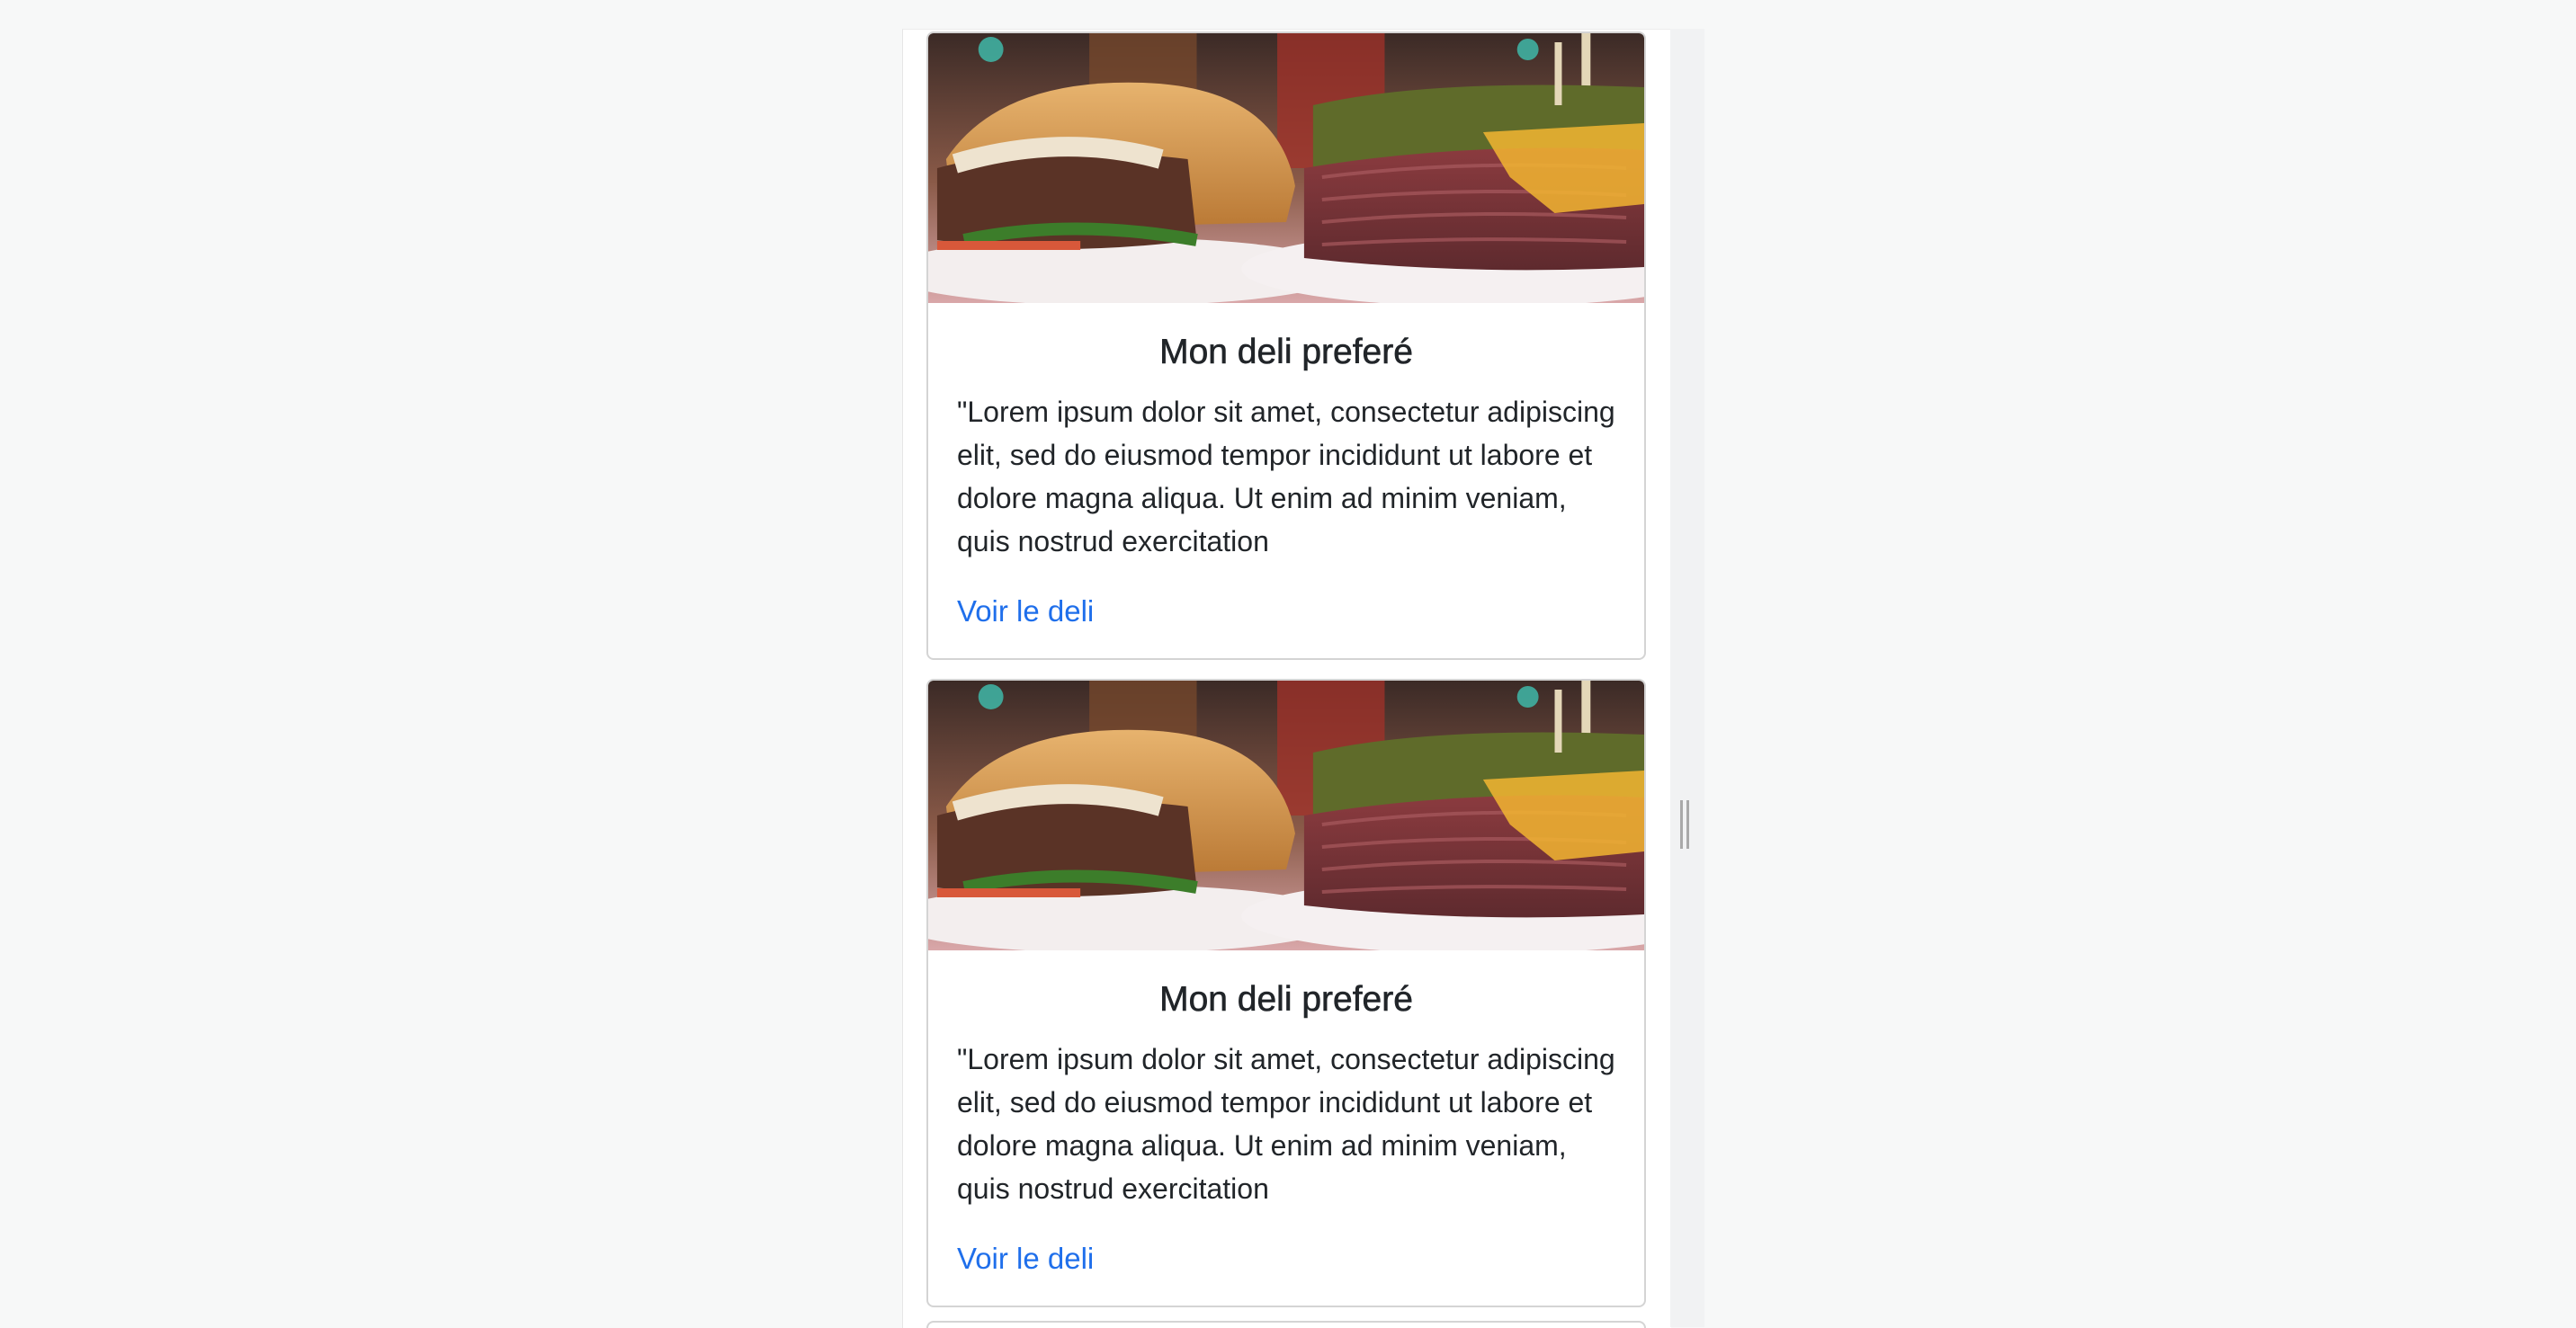  What do you see at coordinates (1687, 678) in the screenshot?
I see `viewport-resize-gutter` at bounding box center [1687, 678].